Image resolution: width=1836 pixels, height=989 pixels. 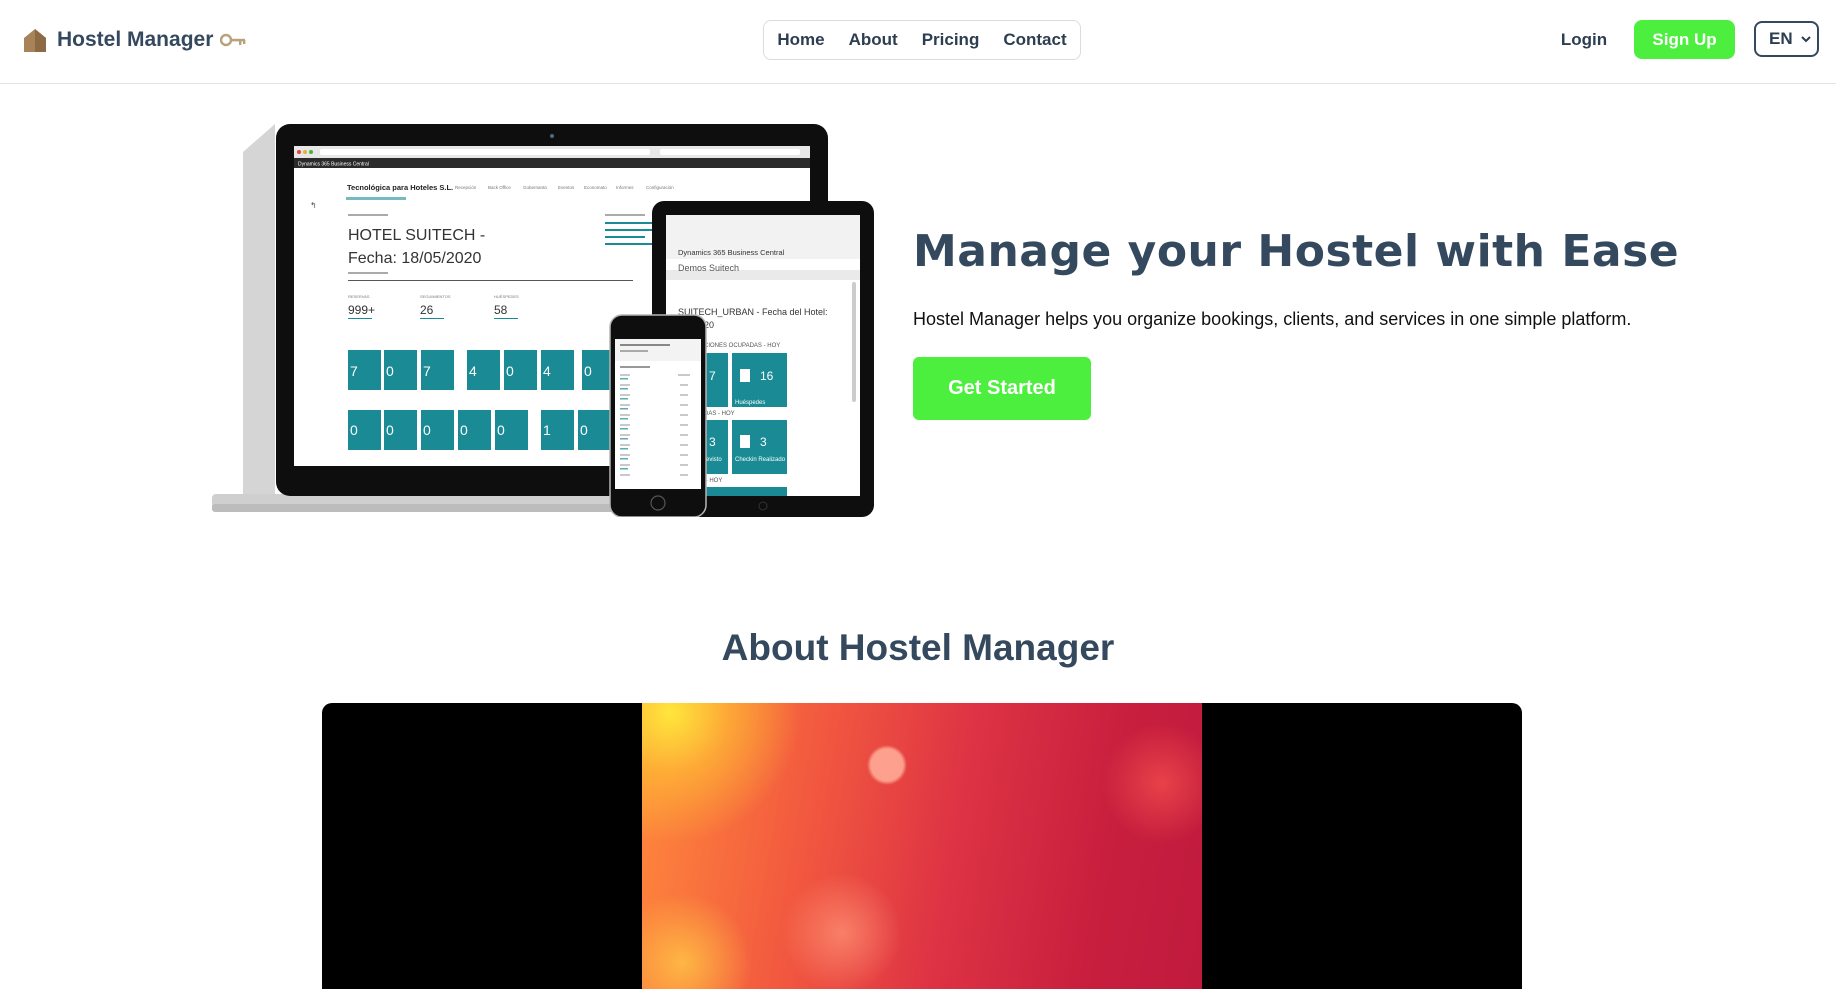 What do you see at coordinates (435, 296) in the screenshot?
I see `laptop-stat-label-2: SEGUIMIENTOS` at bounding box center [435, 296].